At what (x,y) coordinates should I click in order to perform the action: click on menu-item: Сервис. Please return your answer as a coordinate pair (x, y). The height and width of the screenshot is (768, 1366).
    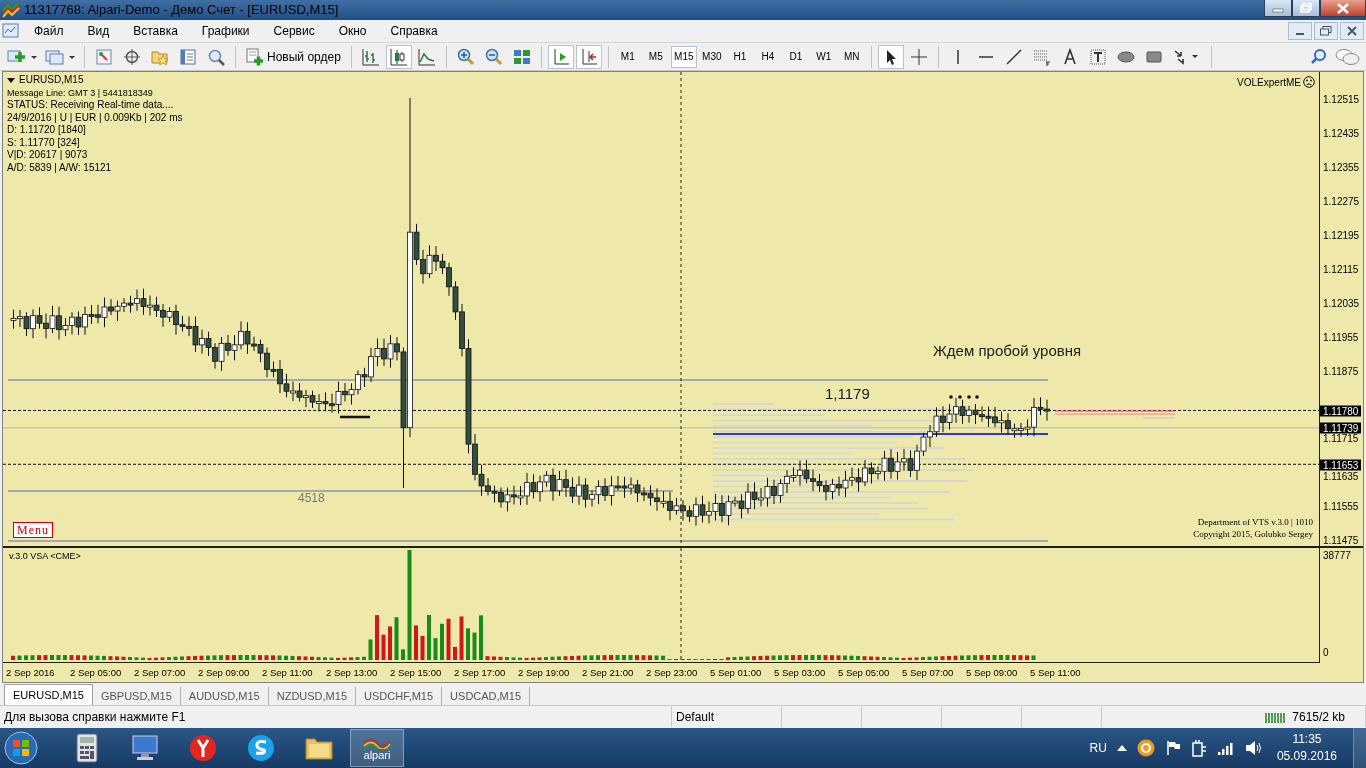
    Looking at the image, I should click on (294, 30).